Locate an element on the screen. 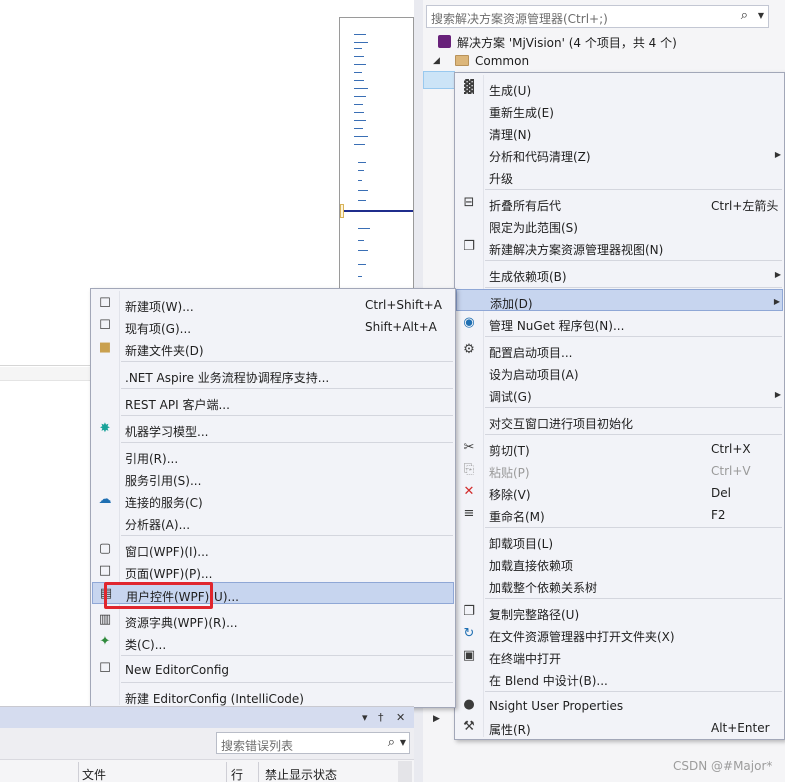 This screenshot has height=782, width=785. menu-item-properties: ⚒ 属性(R) Alt+Enter is located at coordinates (619, 727).